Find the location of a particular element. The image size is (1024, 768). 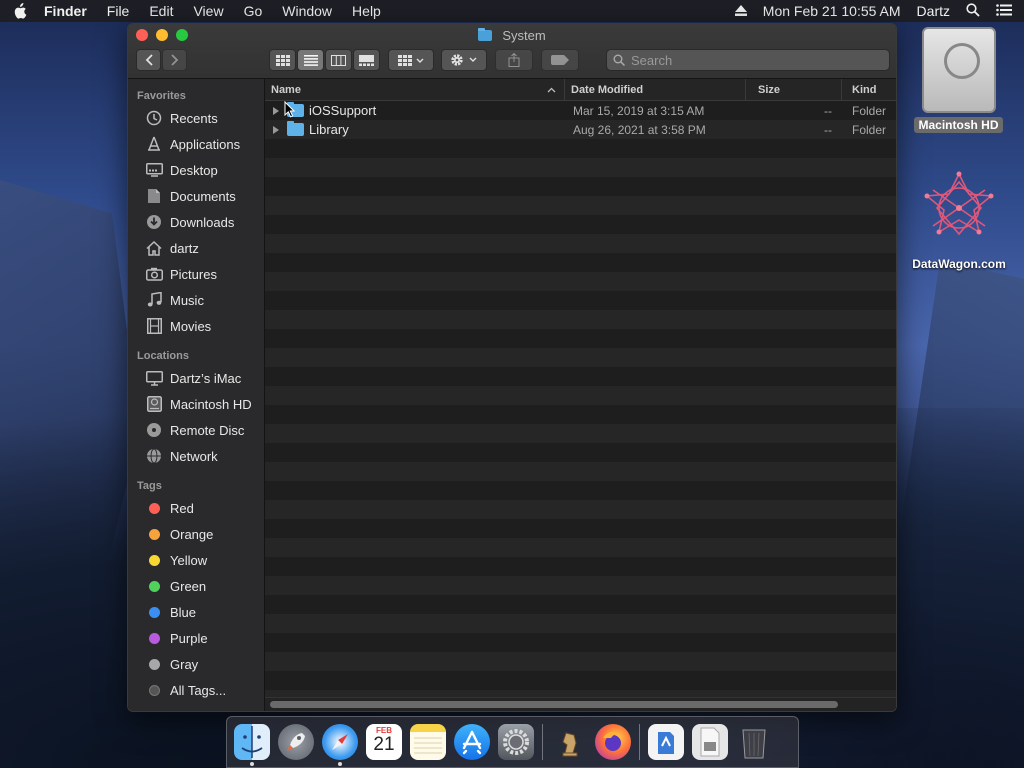

sidebar-item-recents: Recents is located at coordinates (196, 118).